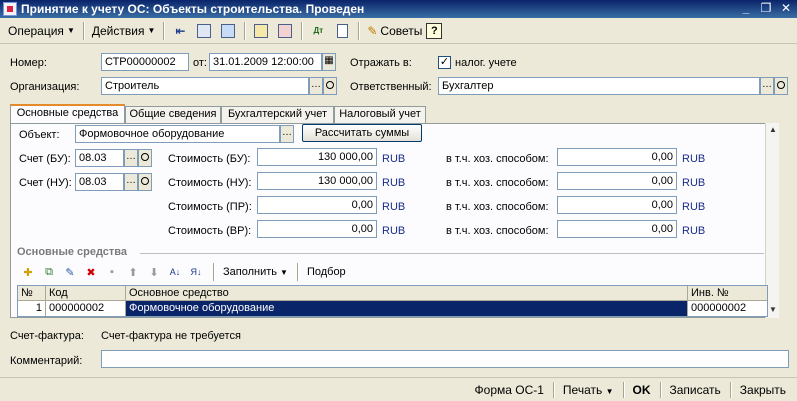  What do you see at coordinates (407, 308) in the screenshot?
I see `row-asset: Формовочное оборудование` at bounding box center [407, 308].